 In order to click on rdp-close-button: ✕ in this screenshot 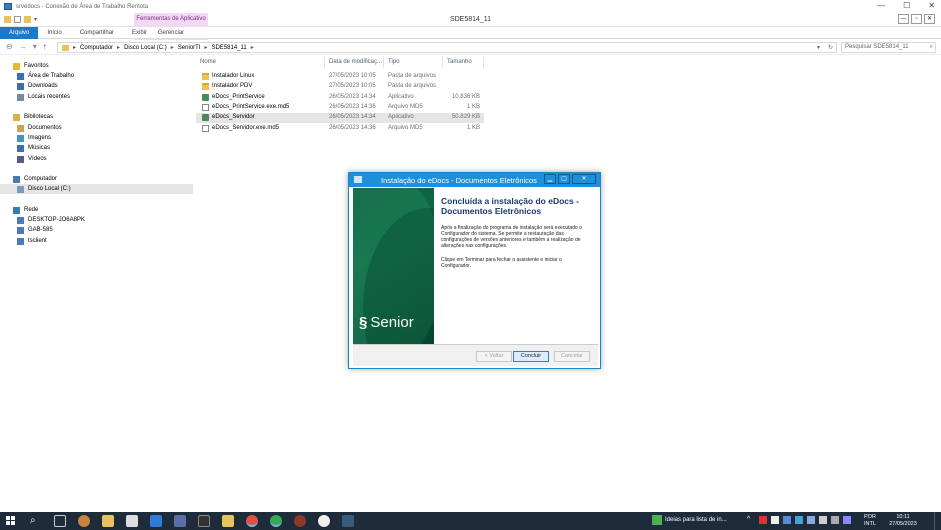, I will do `click(931, 5)`.